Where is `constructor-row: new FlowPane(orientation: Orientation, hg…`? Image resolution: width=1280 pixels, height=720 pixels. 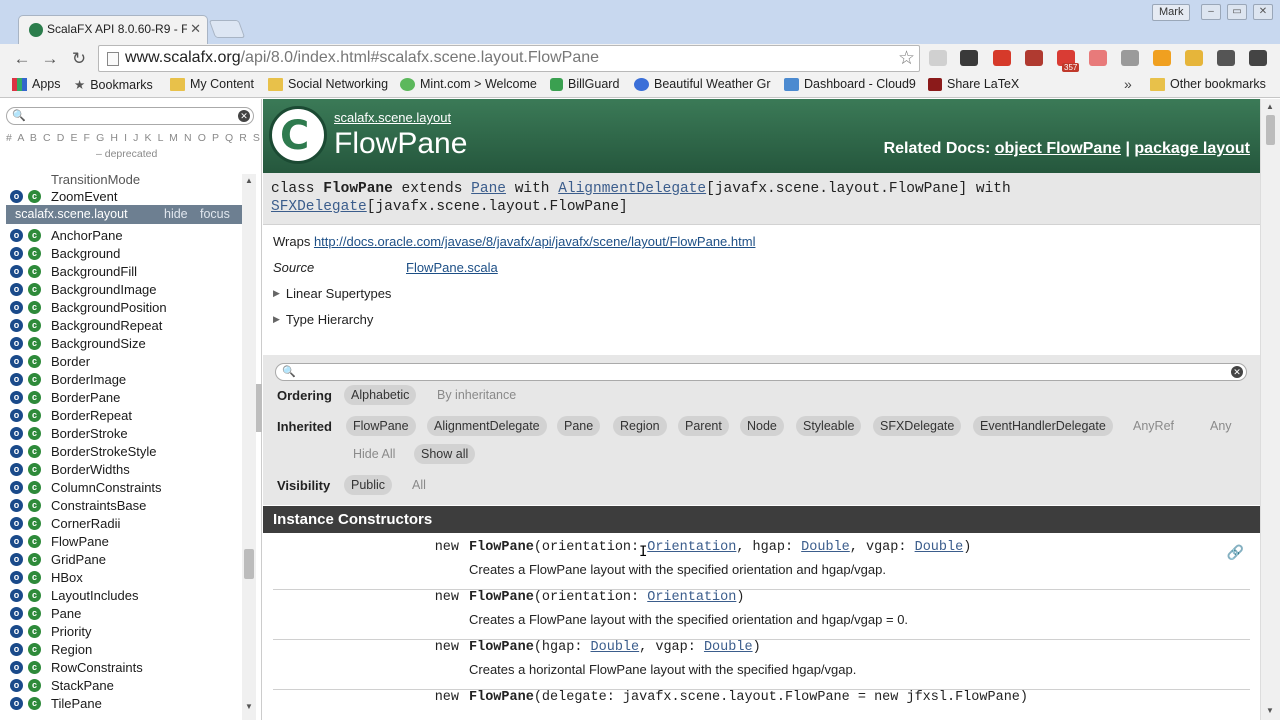
constructor-row: new FlowPane(orientation: Orientation, hg… is located at coordinates (761, 565).